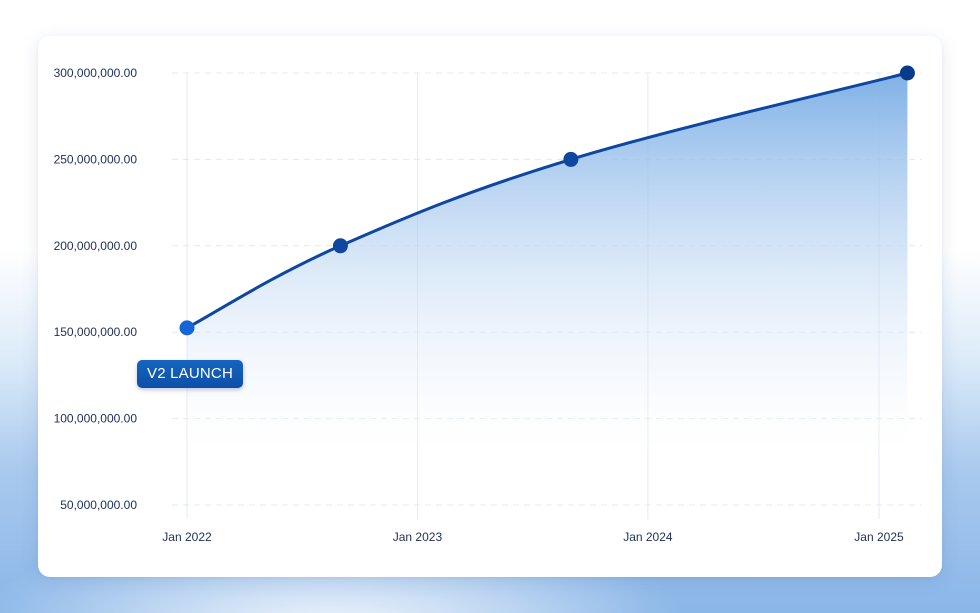 The width and height of the screenshot is (980, 613). Describe the element at coordinates (648, 537) in the screenshot. I see `x-tick-label: Jan 2024` at that location.